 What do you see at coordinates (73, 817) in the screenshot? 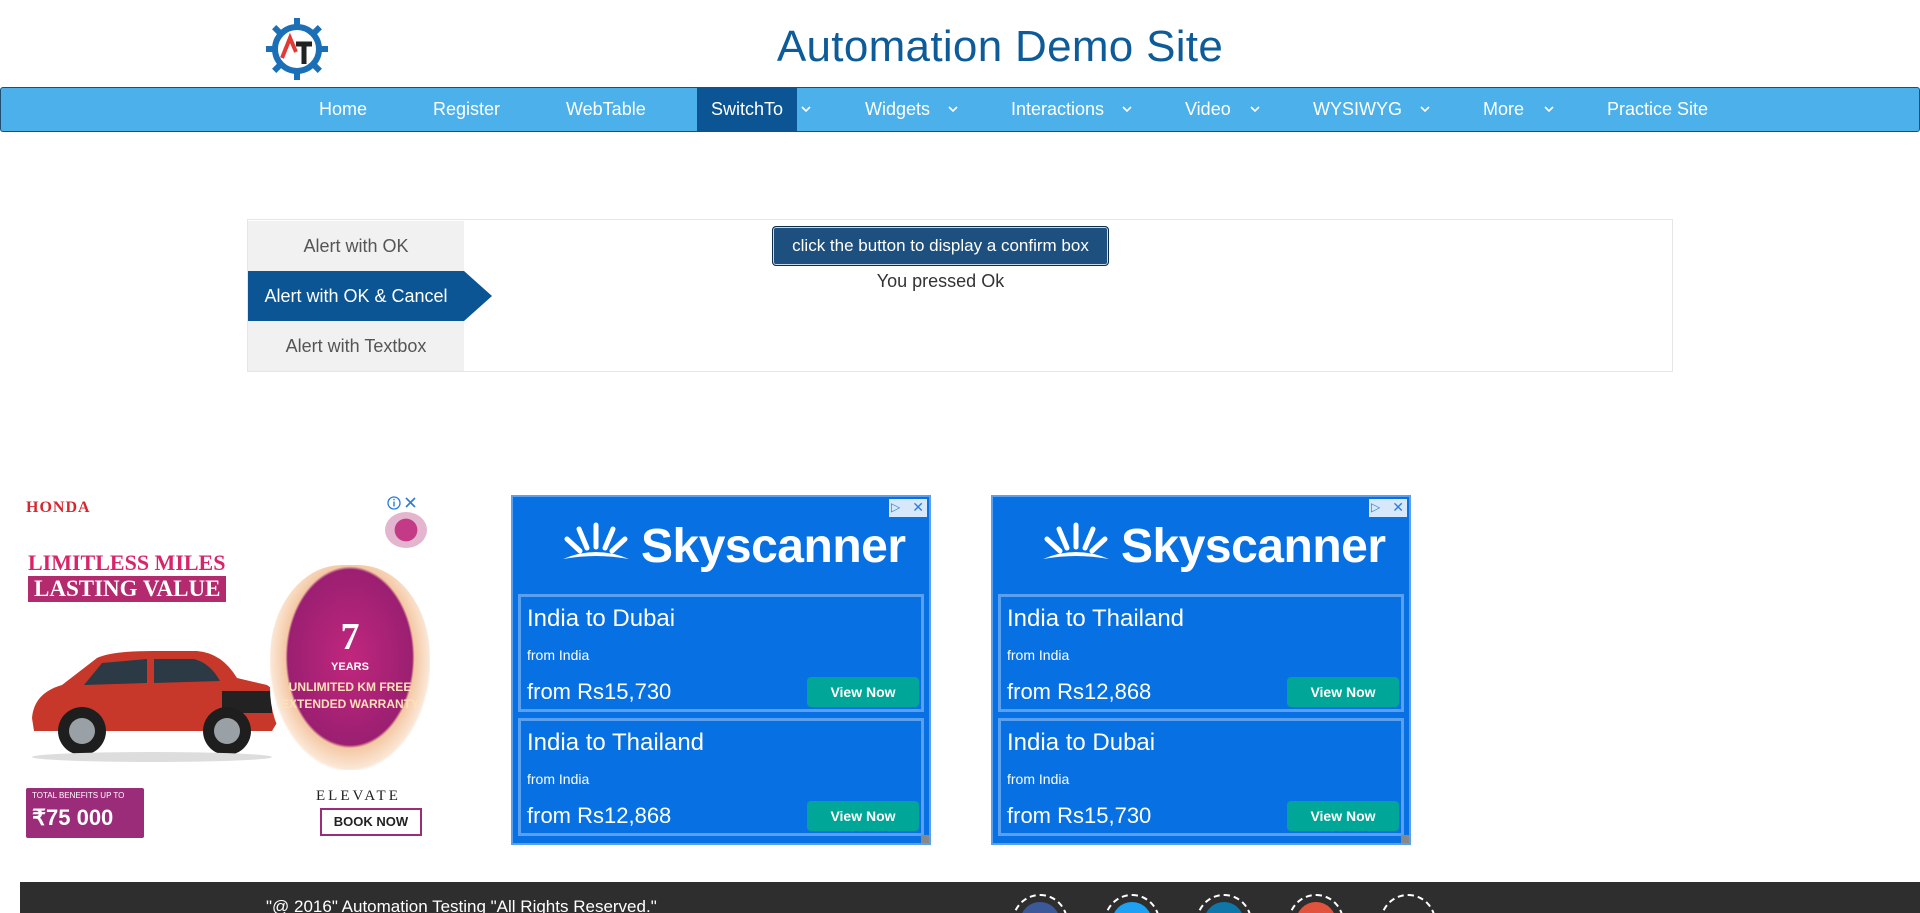
I see `benefit-amount: ₹75 000` at bounding box center [73, 817].